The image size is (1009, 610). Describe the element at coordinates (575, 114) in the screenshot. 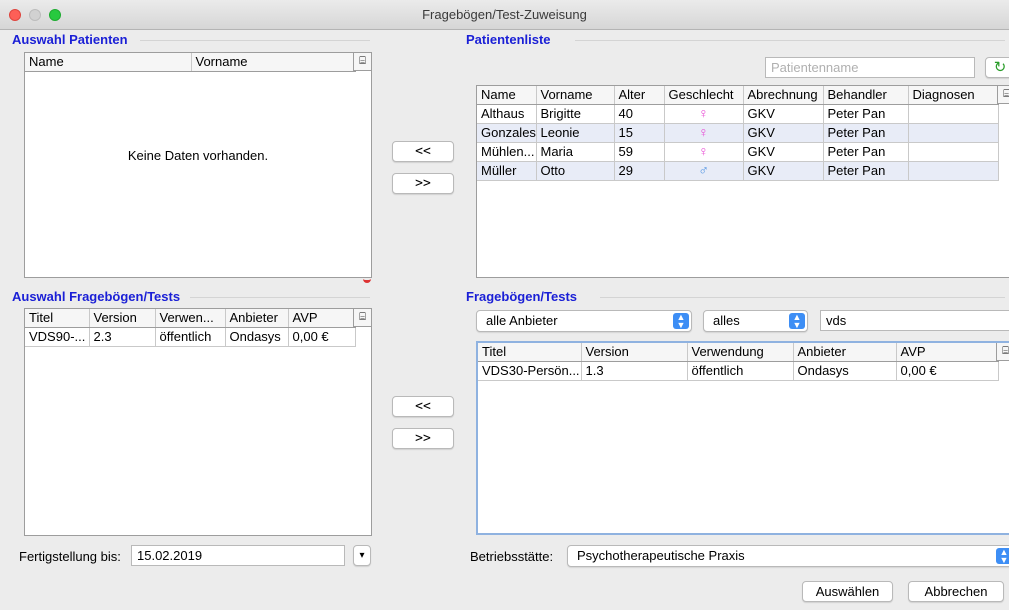

I see `cell-vorname: Brigitte` at that location.